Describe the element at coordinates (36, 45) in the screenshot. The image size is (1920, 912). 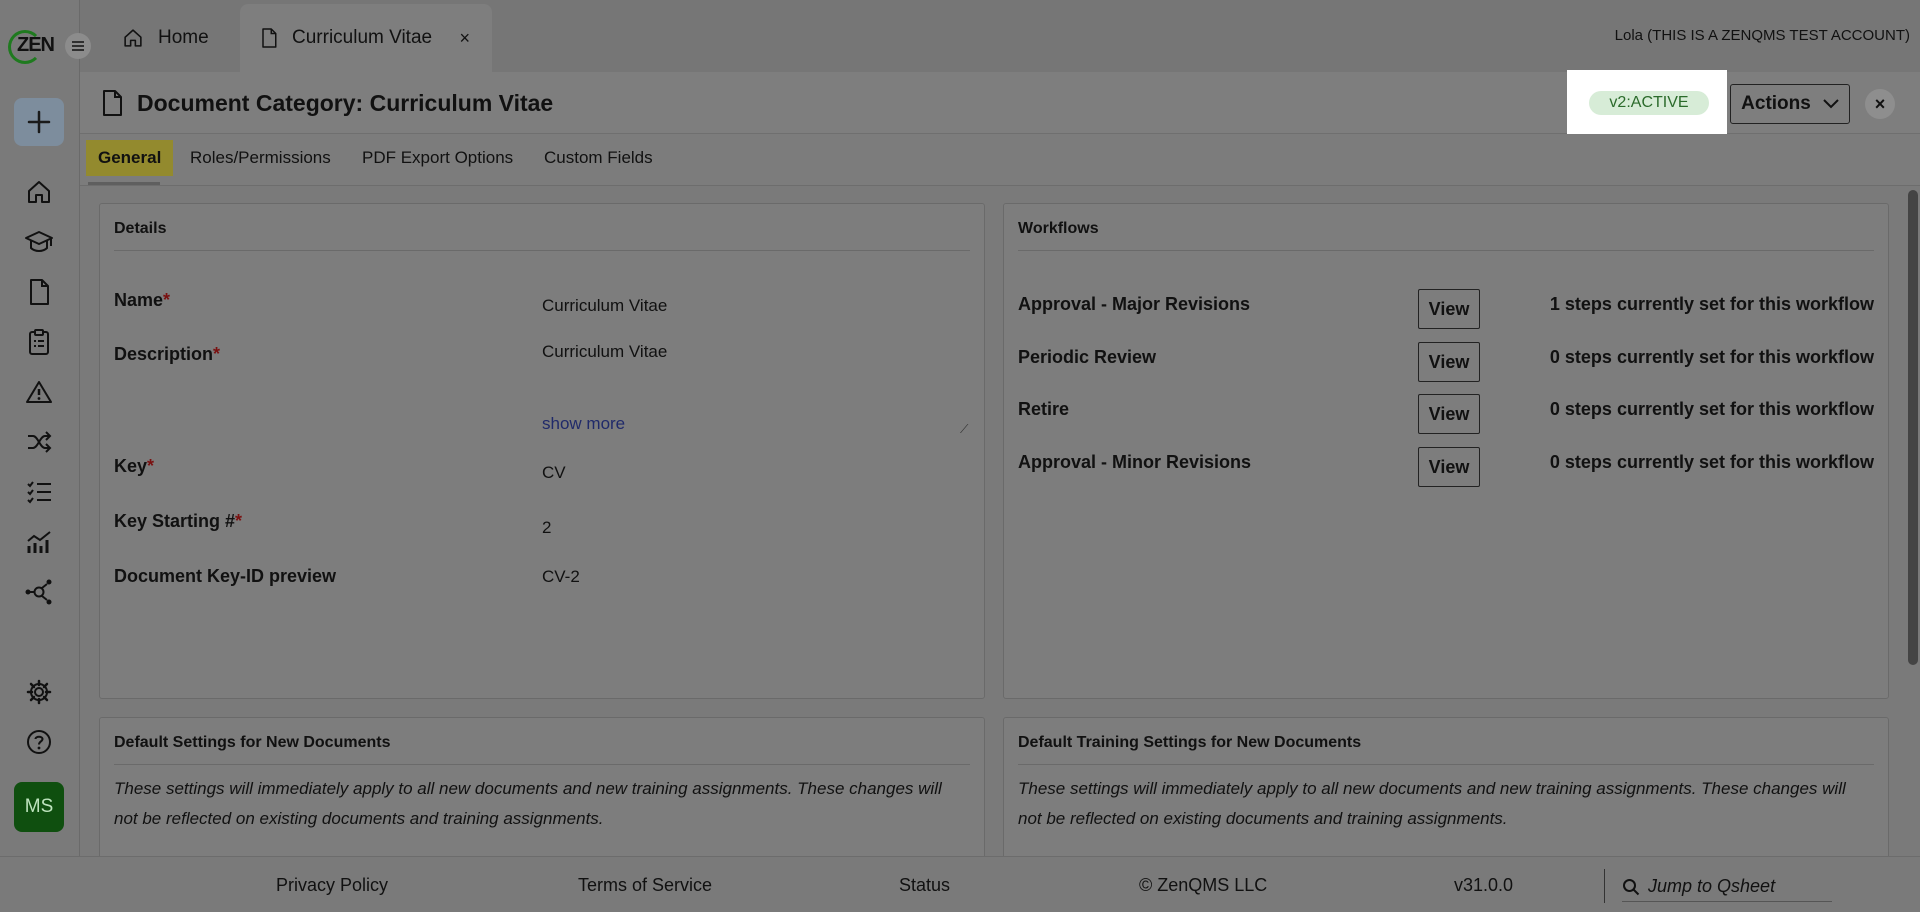
I see `logo-text: ZEN` at that location.